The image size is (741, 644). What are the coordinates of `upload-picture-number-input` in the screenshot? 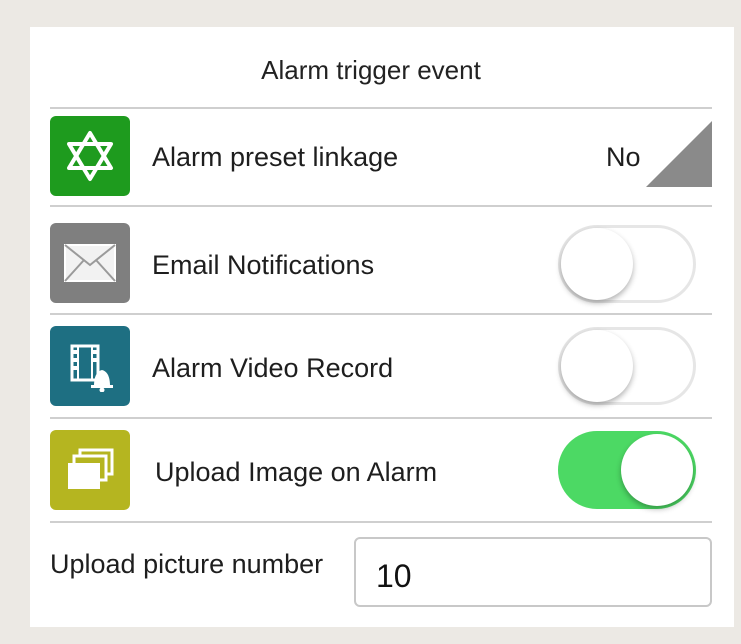 It's located at (533, 572).